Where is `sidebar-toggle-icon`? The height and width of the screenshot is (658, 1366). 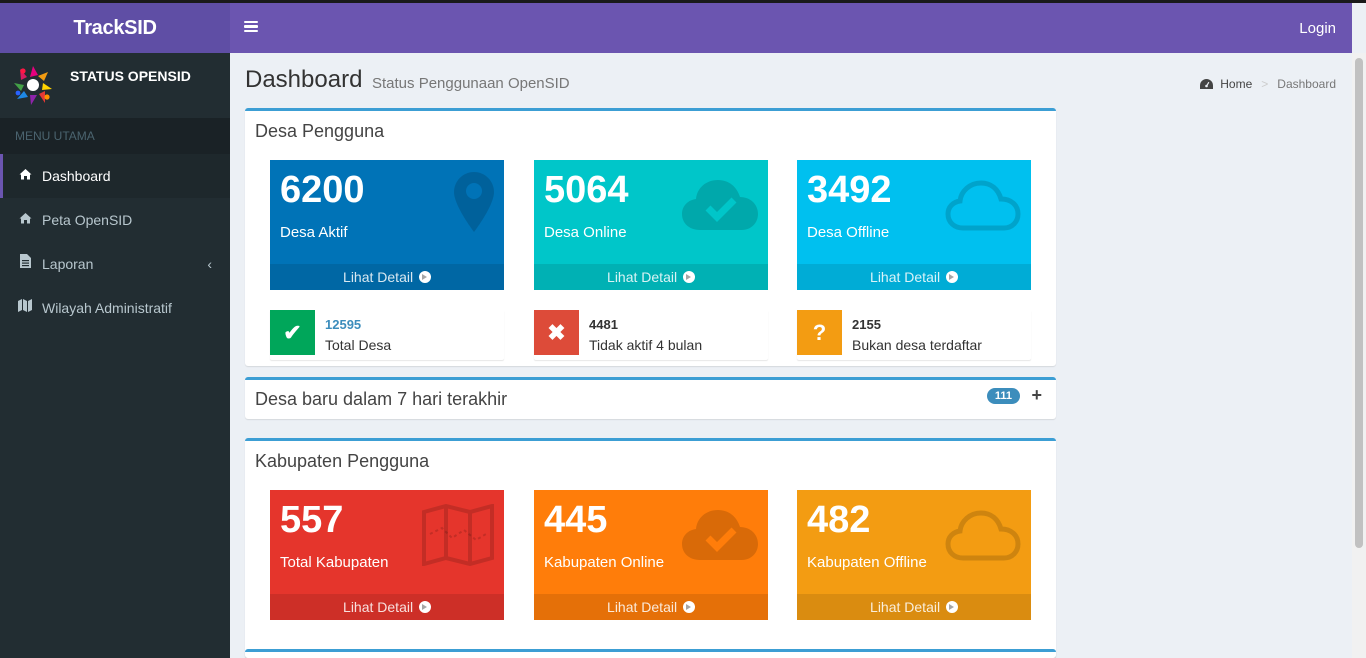 sidebar-toggle-icon is located at coordinates (251, 27).